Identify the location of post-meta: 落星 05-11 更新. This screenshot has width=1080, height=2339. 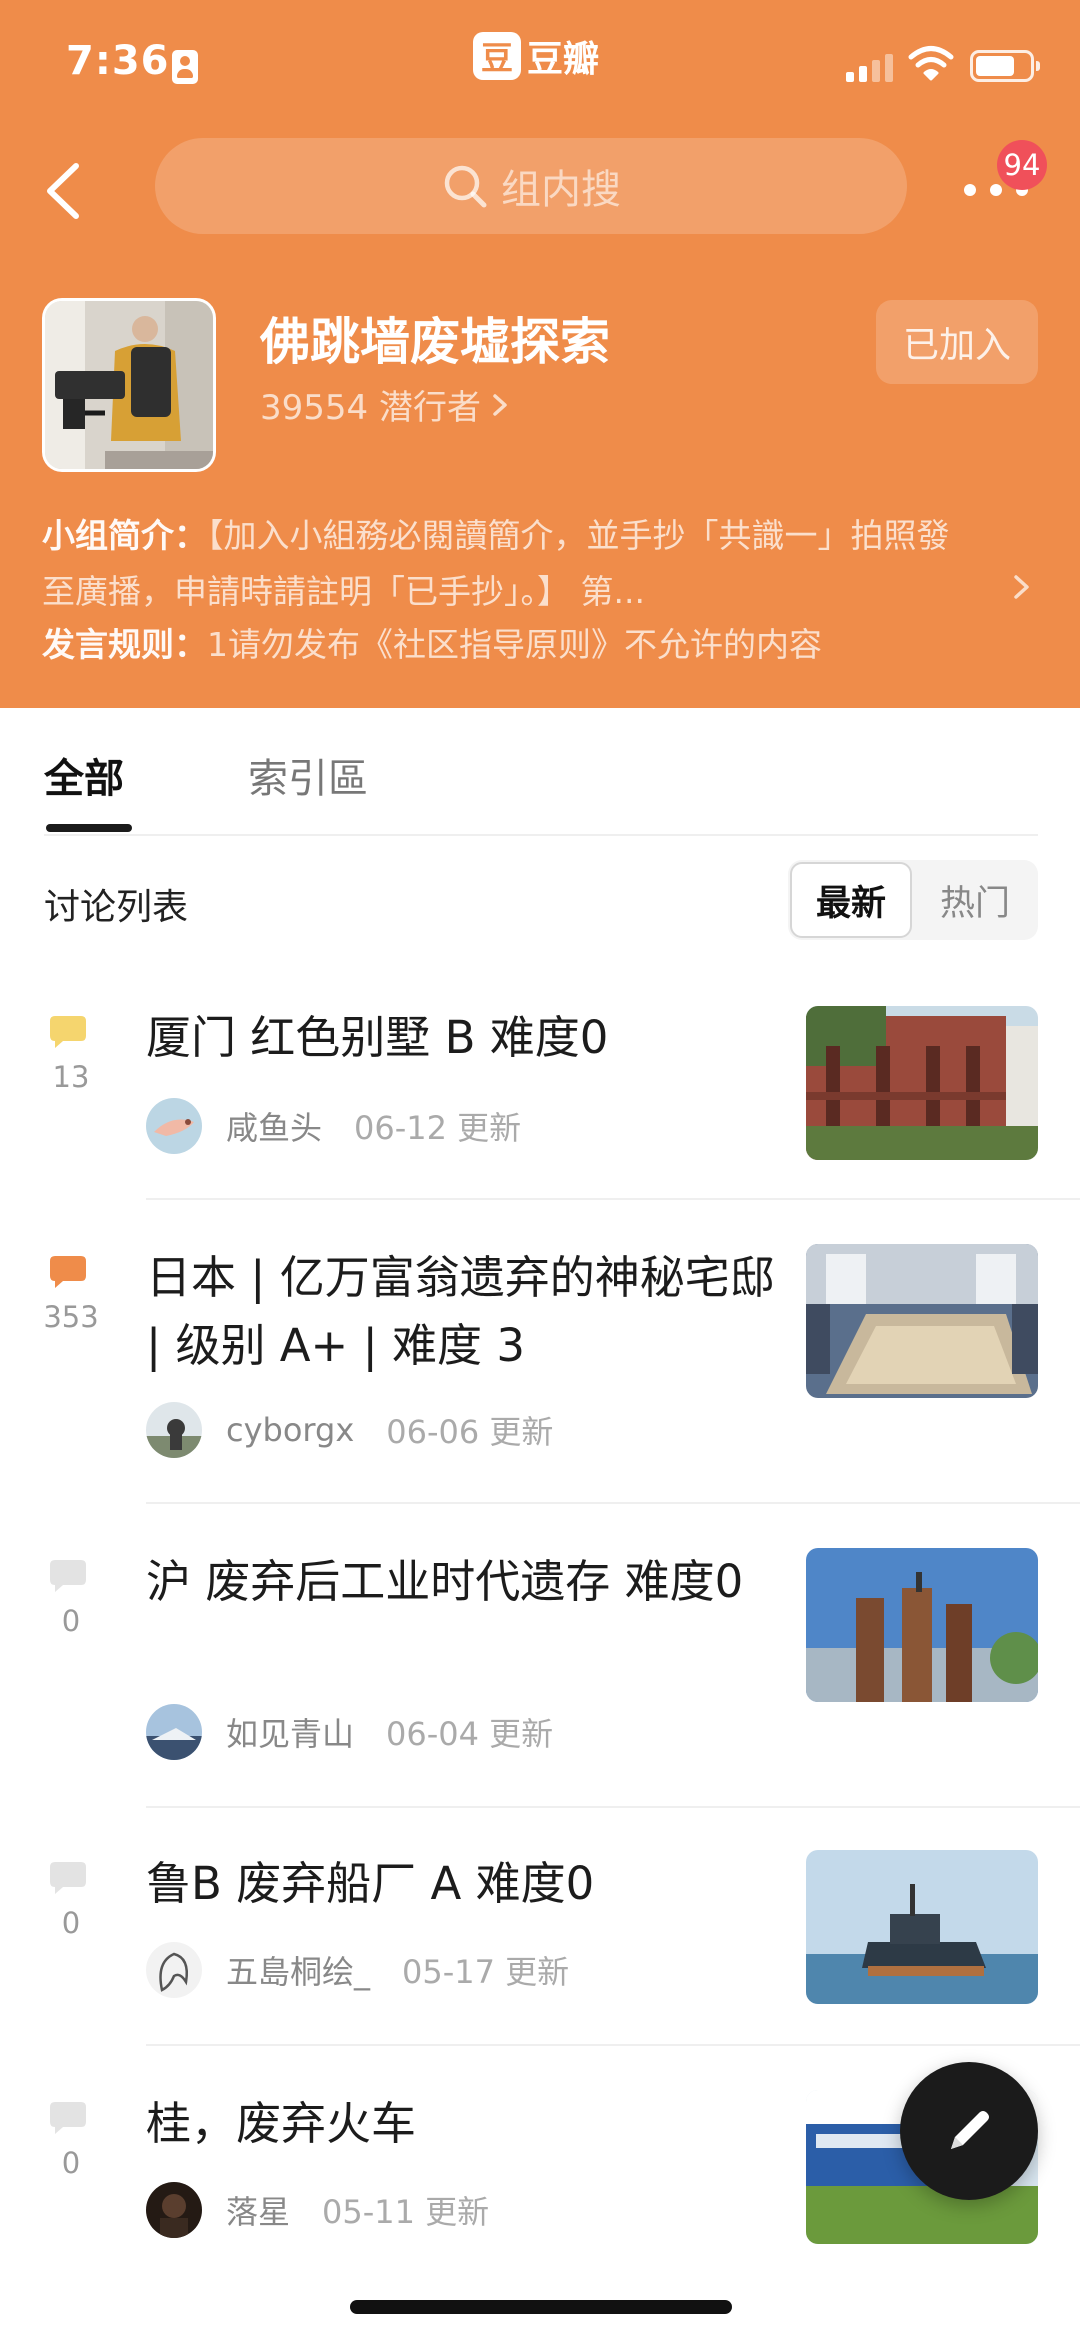
(317, 2210).